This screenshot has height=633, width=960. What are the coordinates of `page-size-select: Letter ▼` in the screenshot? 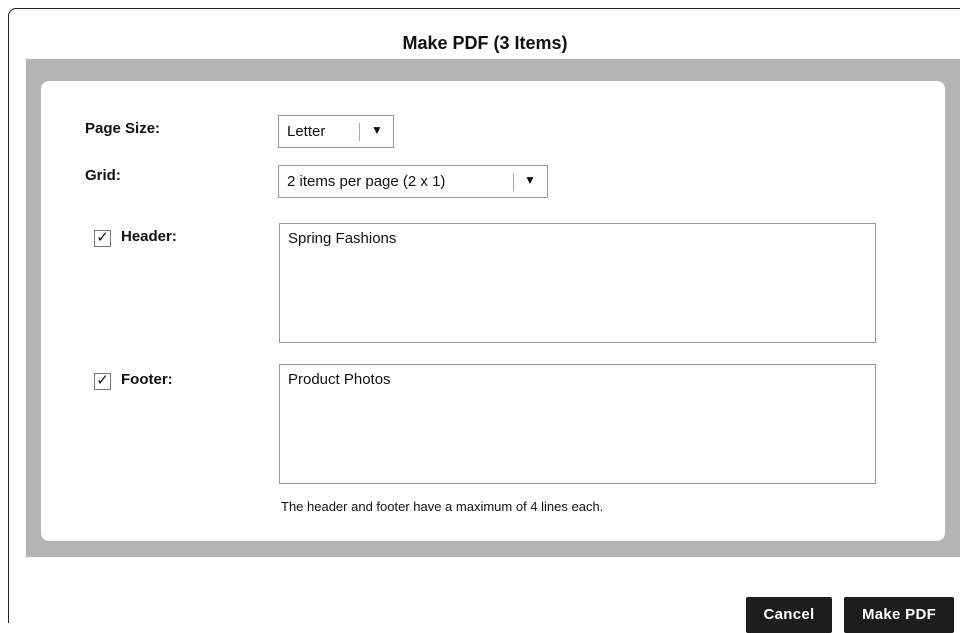 It's located at (336, 131).